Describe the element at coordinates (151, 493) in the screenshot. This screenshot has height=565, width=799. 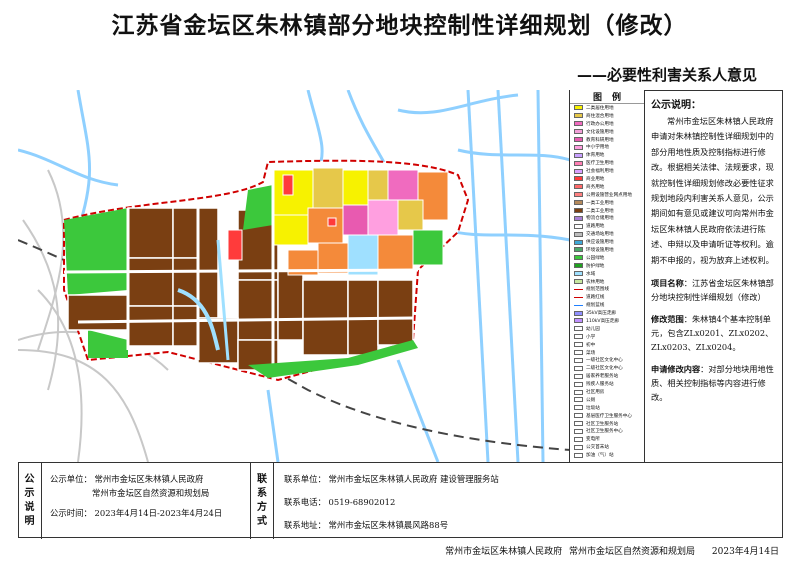
I see `publish-unit-2: 常州市金坛区自然资源和规划局` at that location.